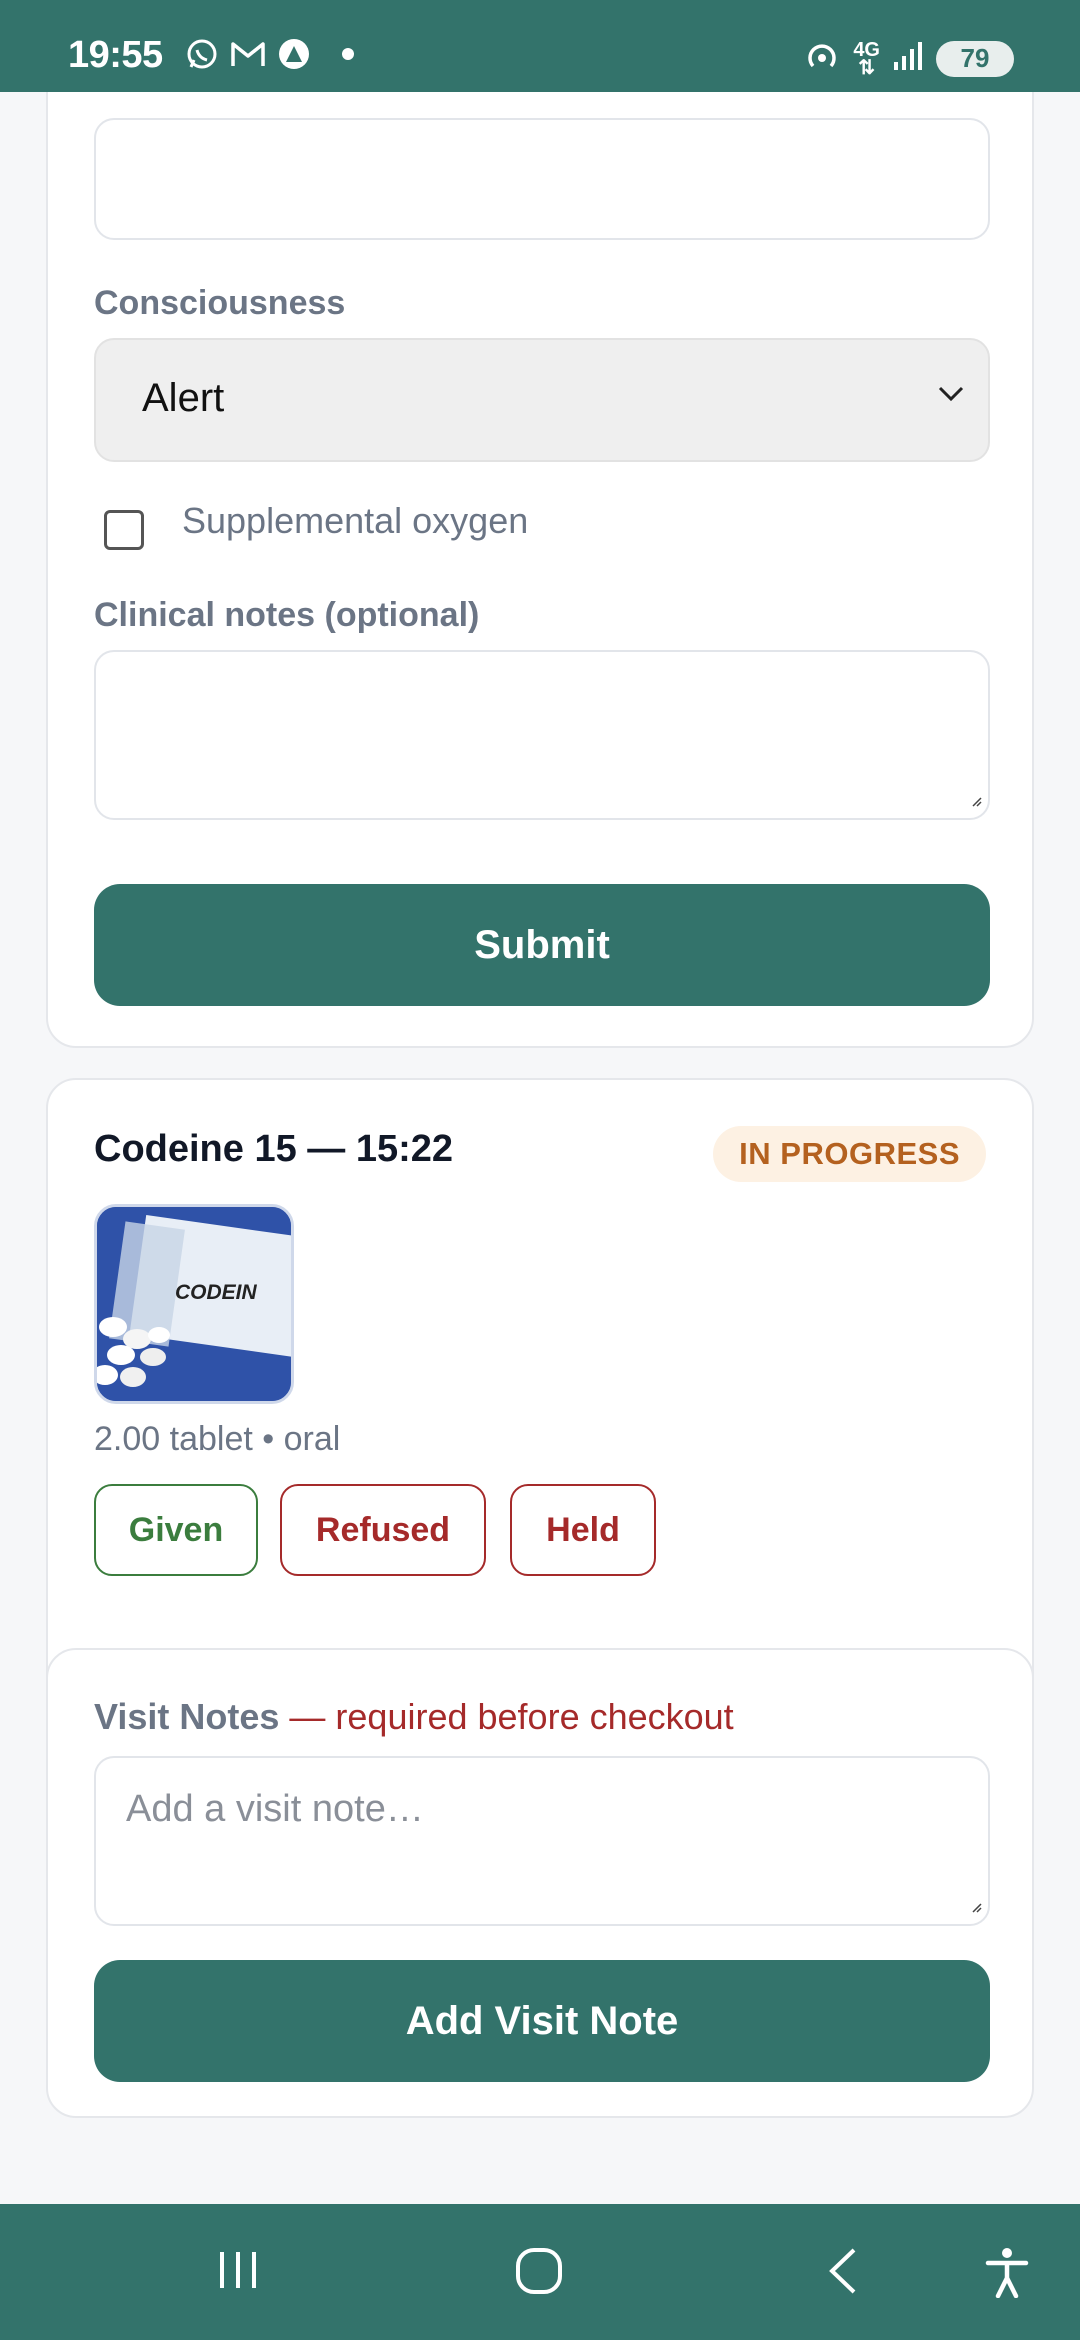  What do you see at coordinates (216, 1292) in the screenshot?
I see `medication-image-label: CODEIN` at bounding box center [216, 1292].